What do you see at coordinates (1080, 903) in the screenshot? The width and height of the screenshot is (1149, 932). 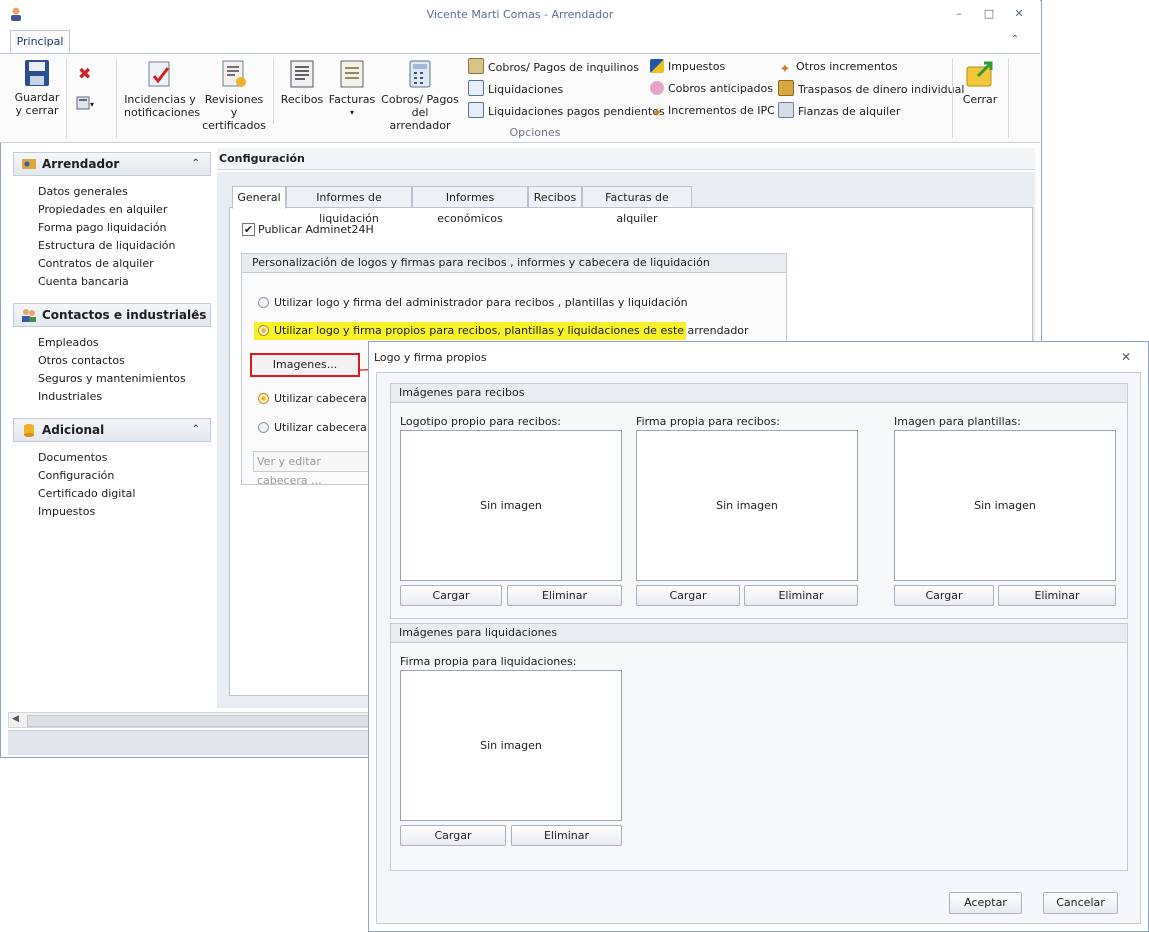 I see `cancel-button: Cancelar` at bounding box center [1080, 903].